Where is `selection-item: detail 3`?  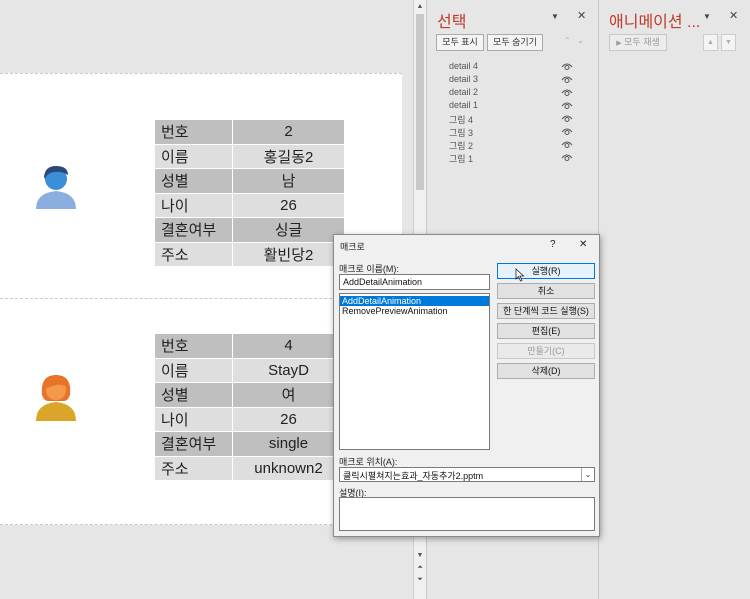 selection-item: detail 3 is located at coordinates (511, 80).